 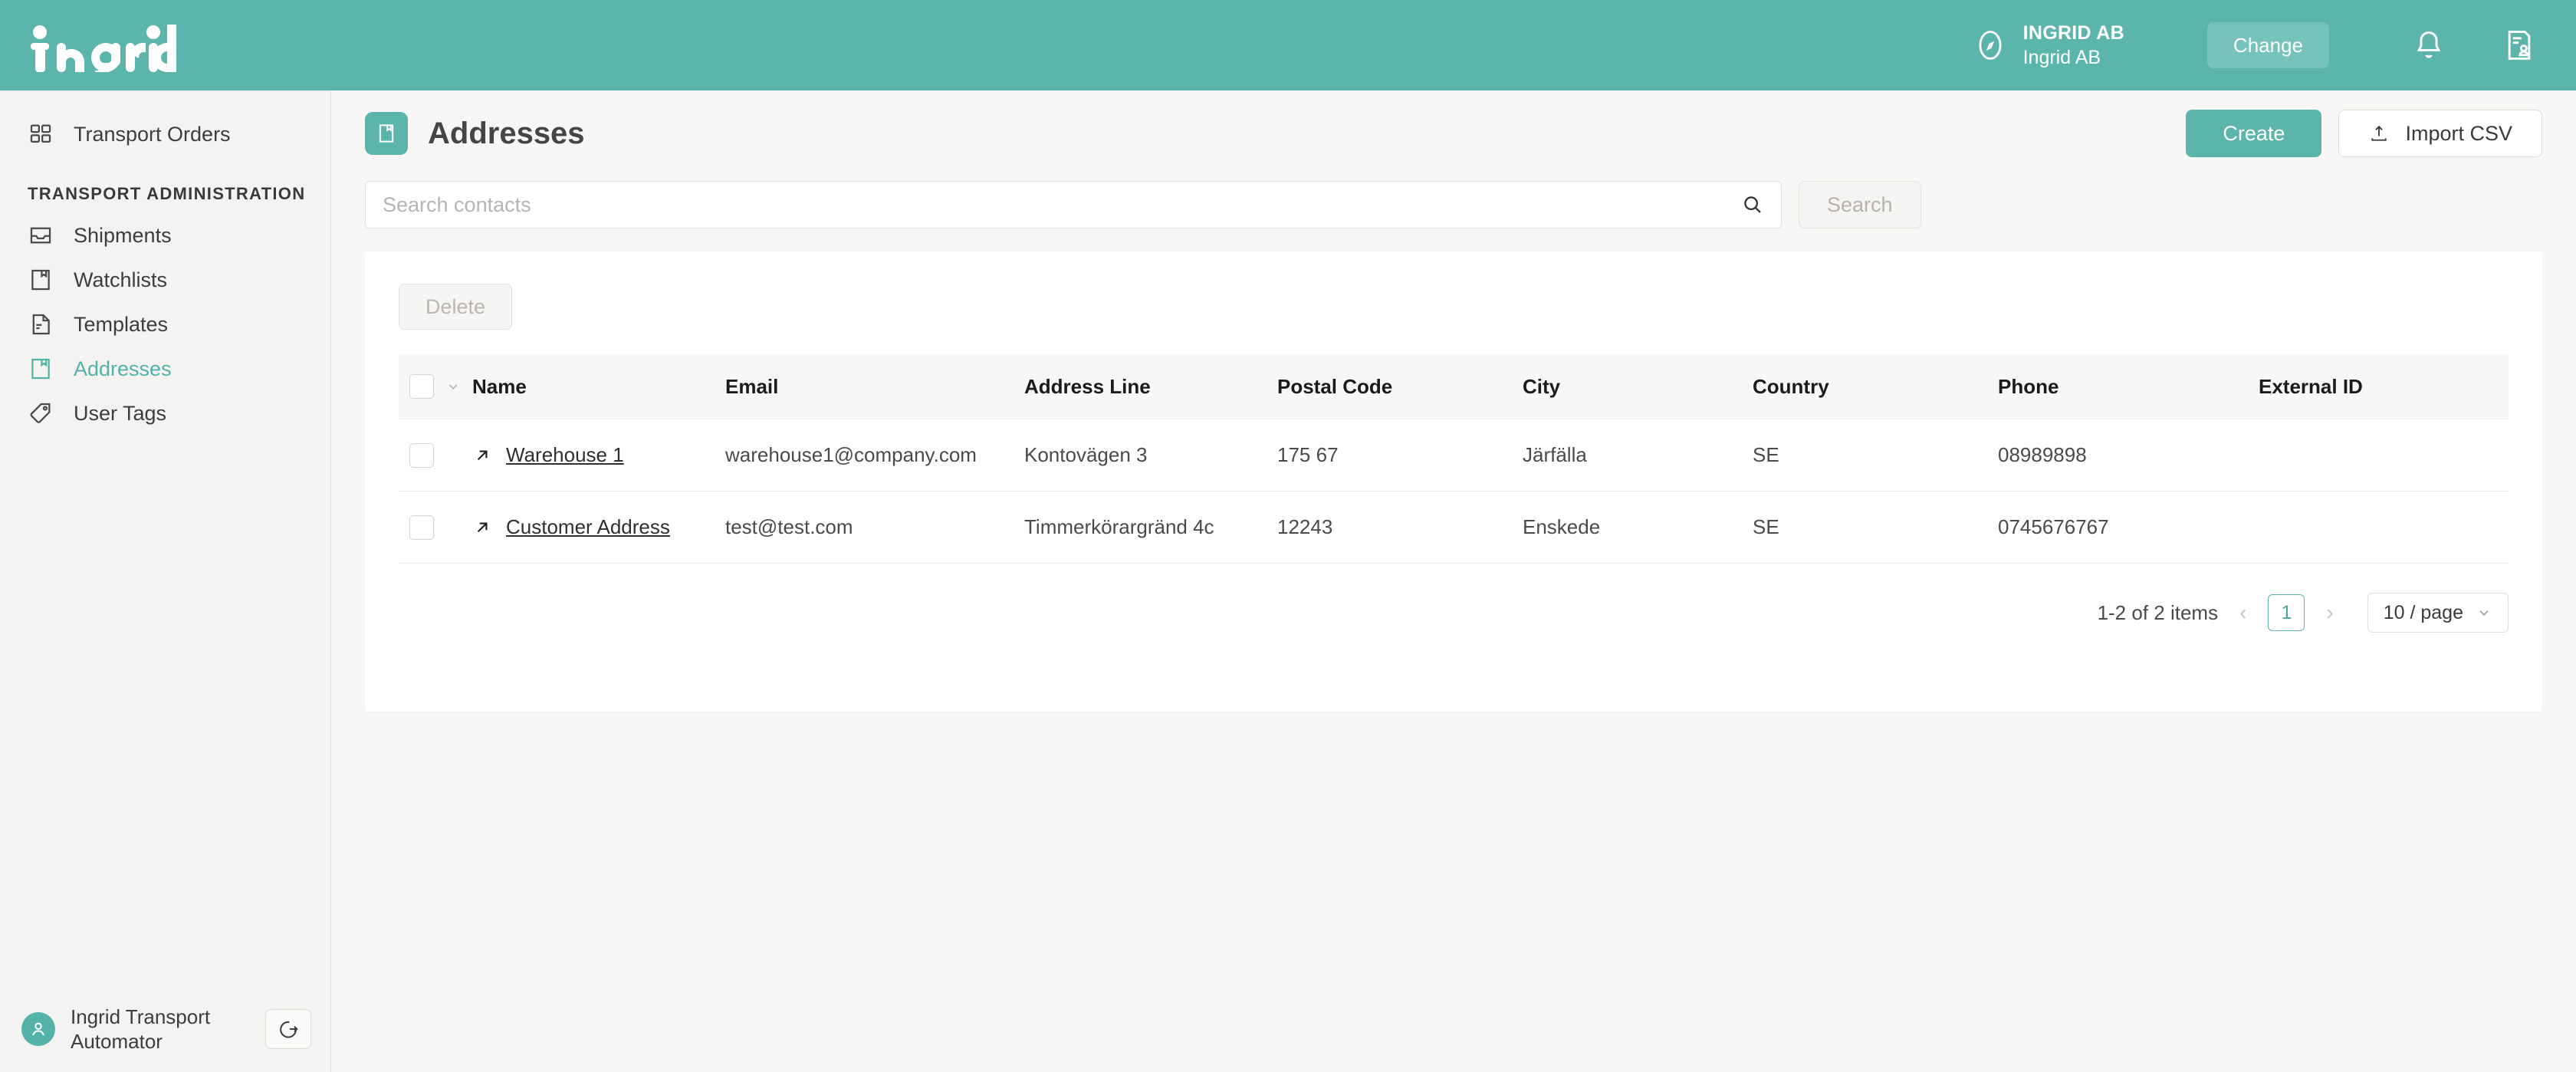 What do you see at coordinates (1453, 133) in the screenshot?
I see `page-header: Addresses Create Import CSV` at bounding box center [1453, 133].